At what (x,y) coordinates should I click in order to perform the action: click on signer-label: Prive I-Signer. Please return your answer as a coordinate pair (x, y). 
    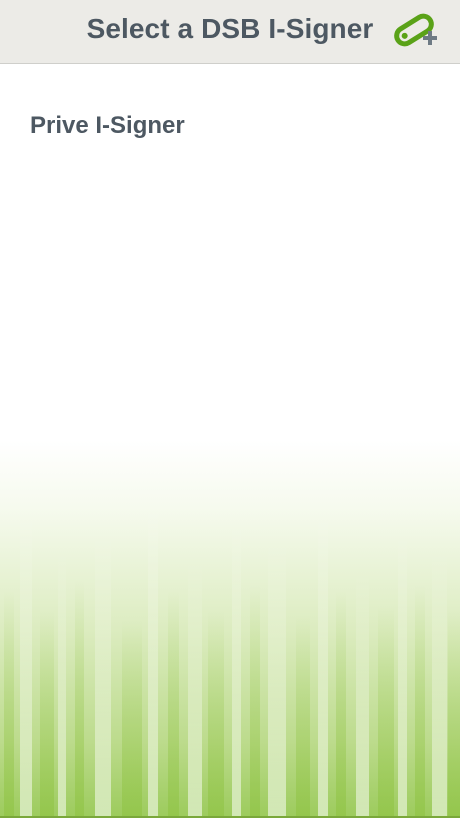
    Looking at the image, I should click on (107, 125).